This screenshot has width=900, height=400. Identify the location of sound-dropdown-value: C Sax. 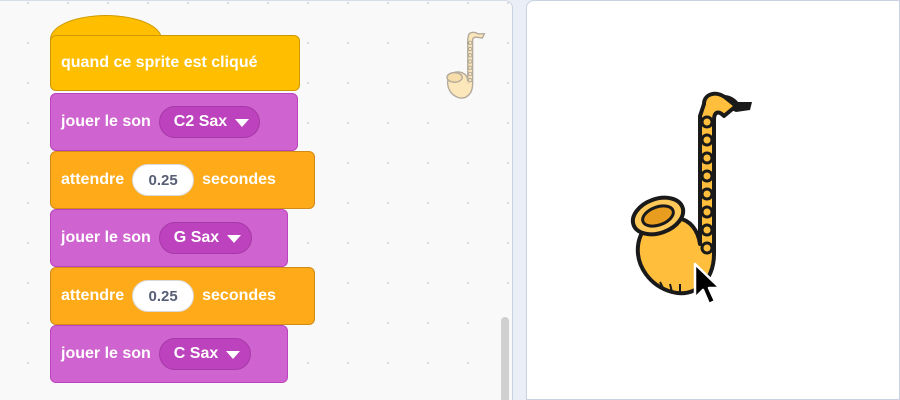
(196, 353).